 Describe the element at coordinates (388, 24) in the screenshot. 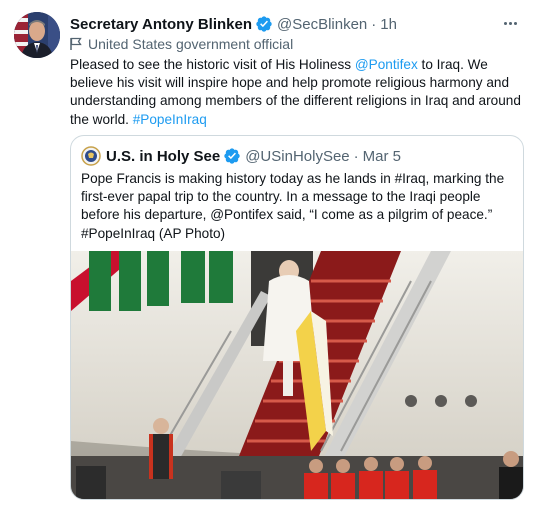

I see `timestamp: 1h` at that location.